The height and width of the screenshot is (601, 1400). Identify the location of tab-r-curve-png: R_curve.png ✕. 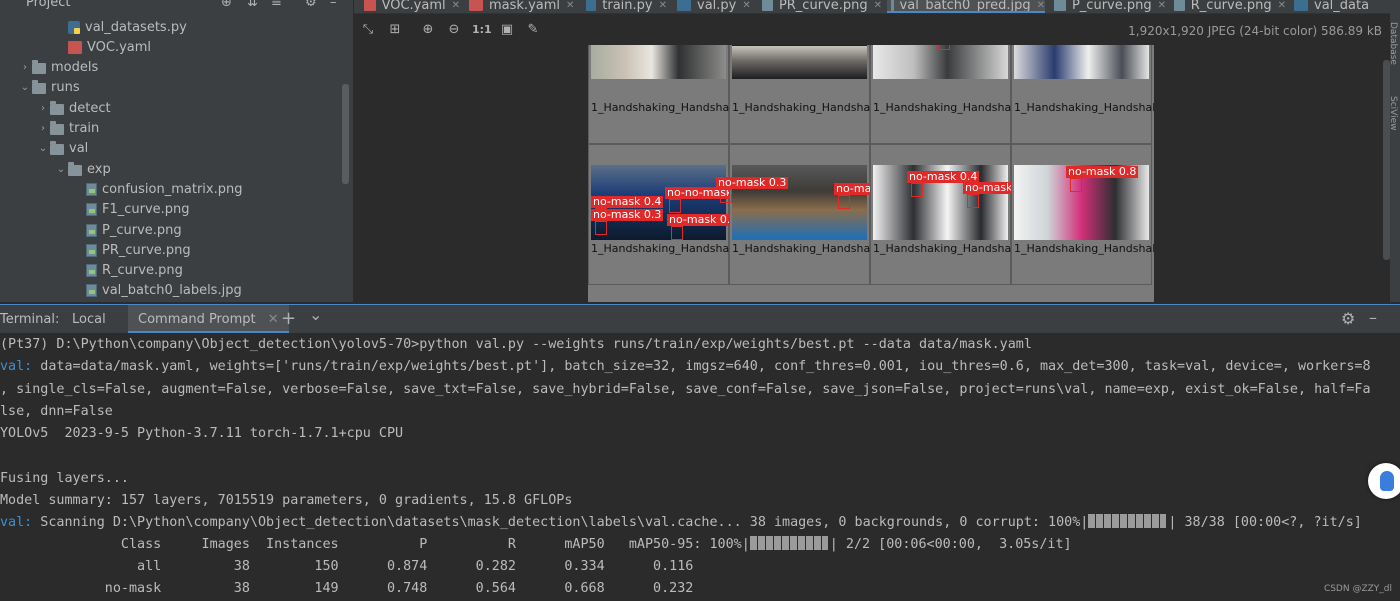
(1228, 6).